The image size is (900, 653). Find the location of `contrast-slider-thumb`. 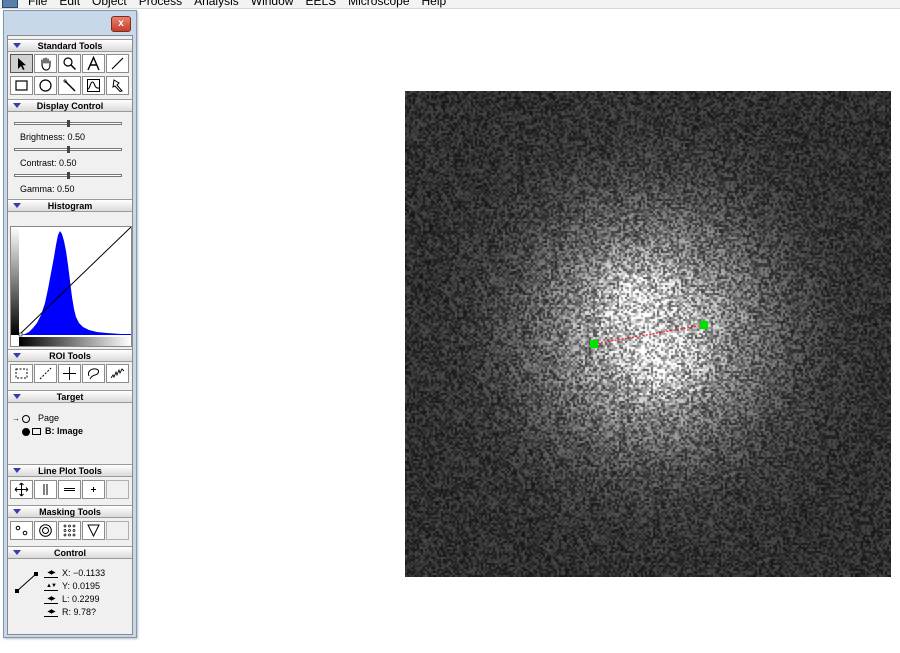

contrast-slider-thumb is located at coordinates (68, 149).